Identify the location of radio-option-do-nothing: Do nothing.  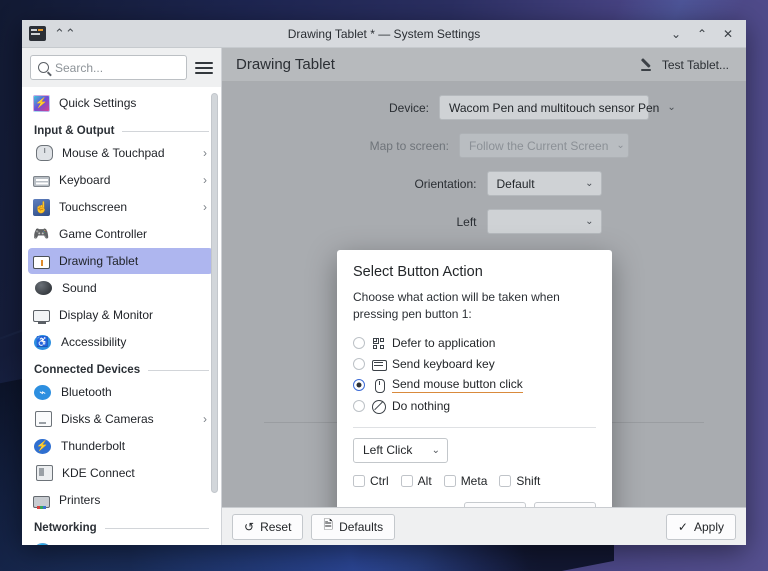
(474, 406).